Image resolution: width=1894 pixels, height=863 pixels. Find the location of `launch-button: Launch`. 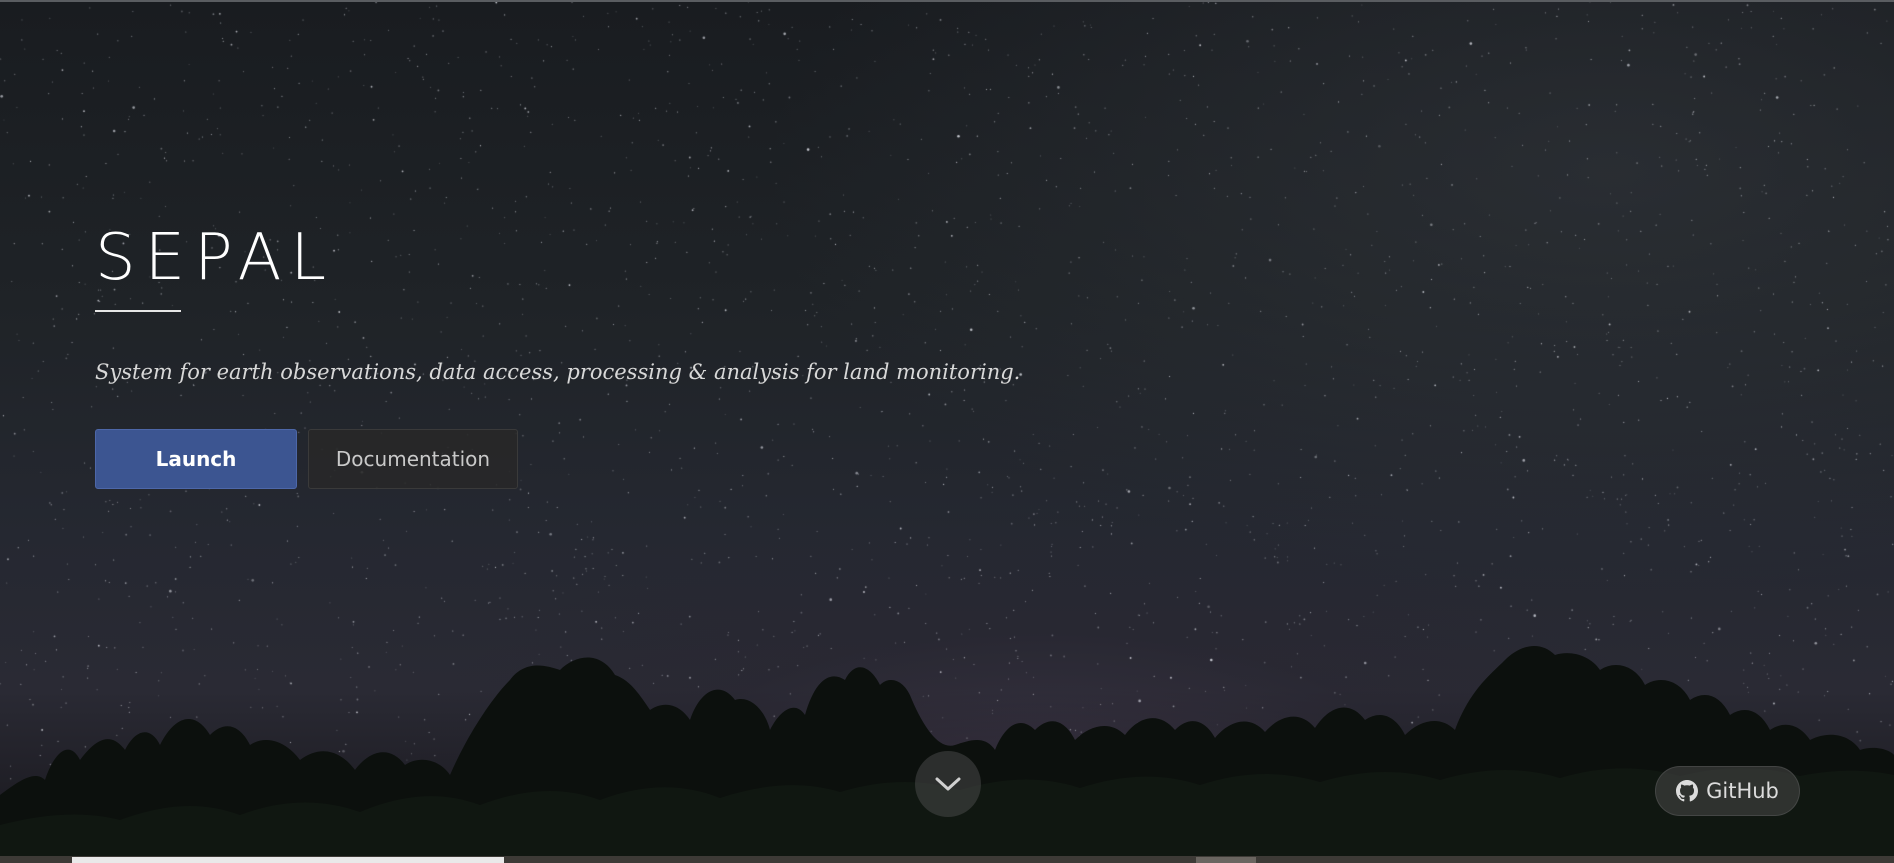

launch-button: Launch is located at coordinates (196, 459).